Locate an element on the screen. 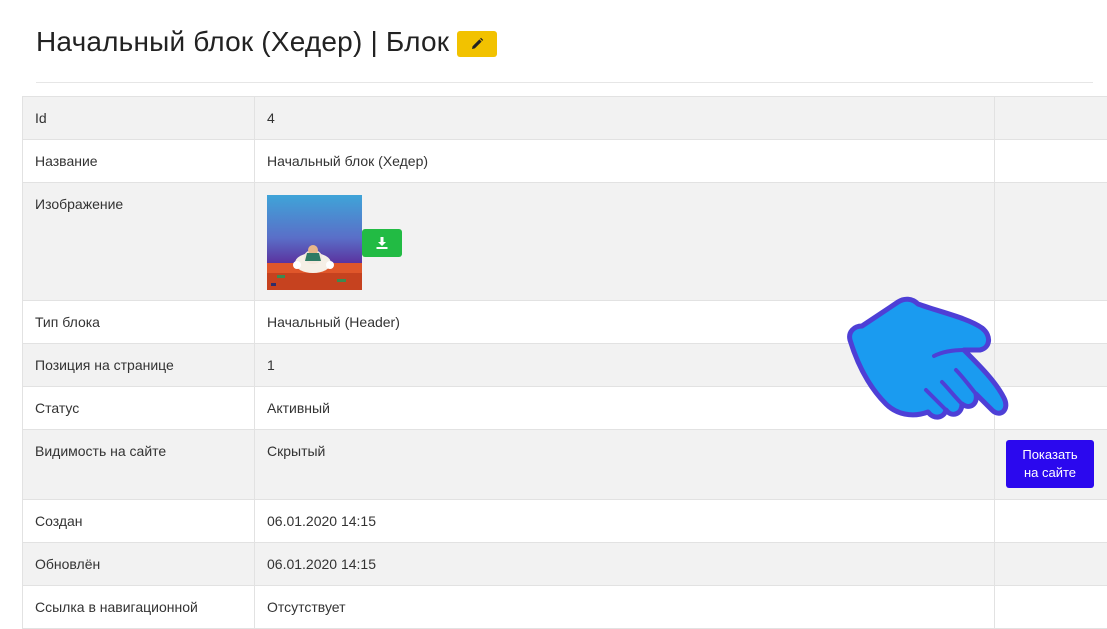 The image size is (1107, 629). download-button is located at coordinates (382, 243).